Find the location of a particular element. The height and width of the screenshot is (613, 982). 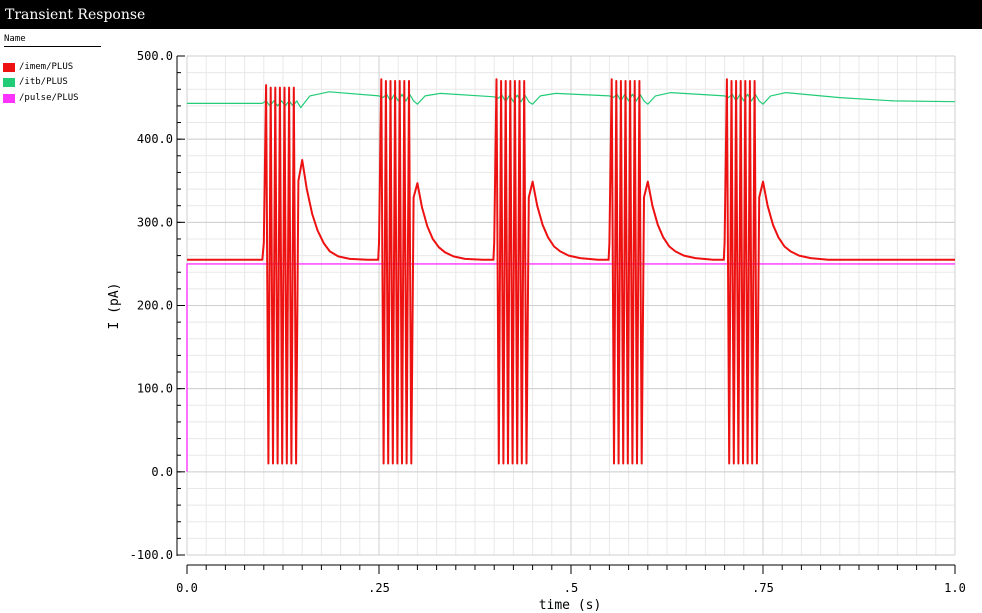

y-tick-label: 0.0 is located at coordinates (162, 472).